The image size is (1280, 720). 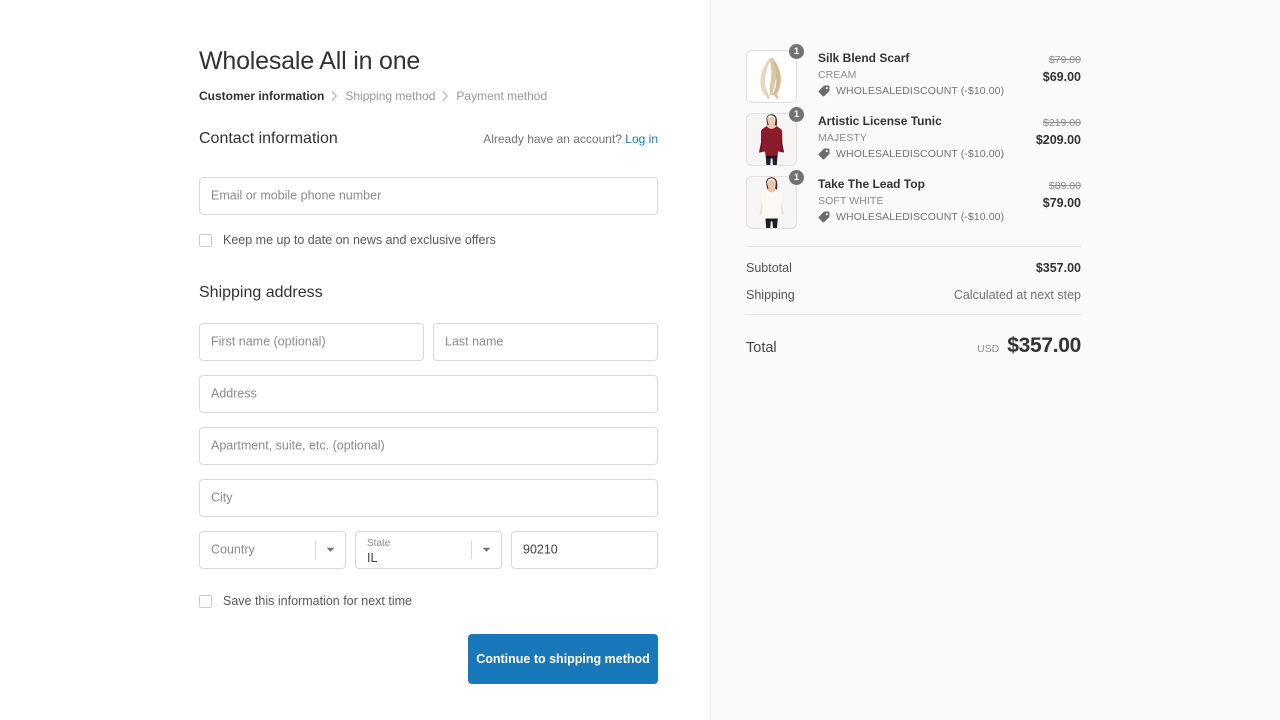 I want to click on country-placeholder: Country, so click(x=233, y=549).